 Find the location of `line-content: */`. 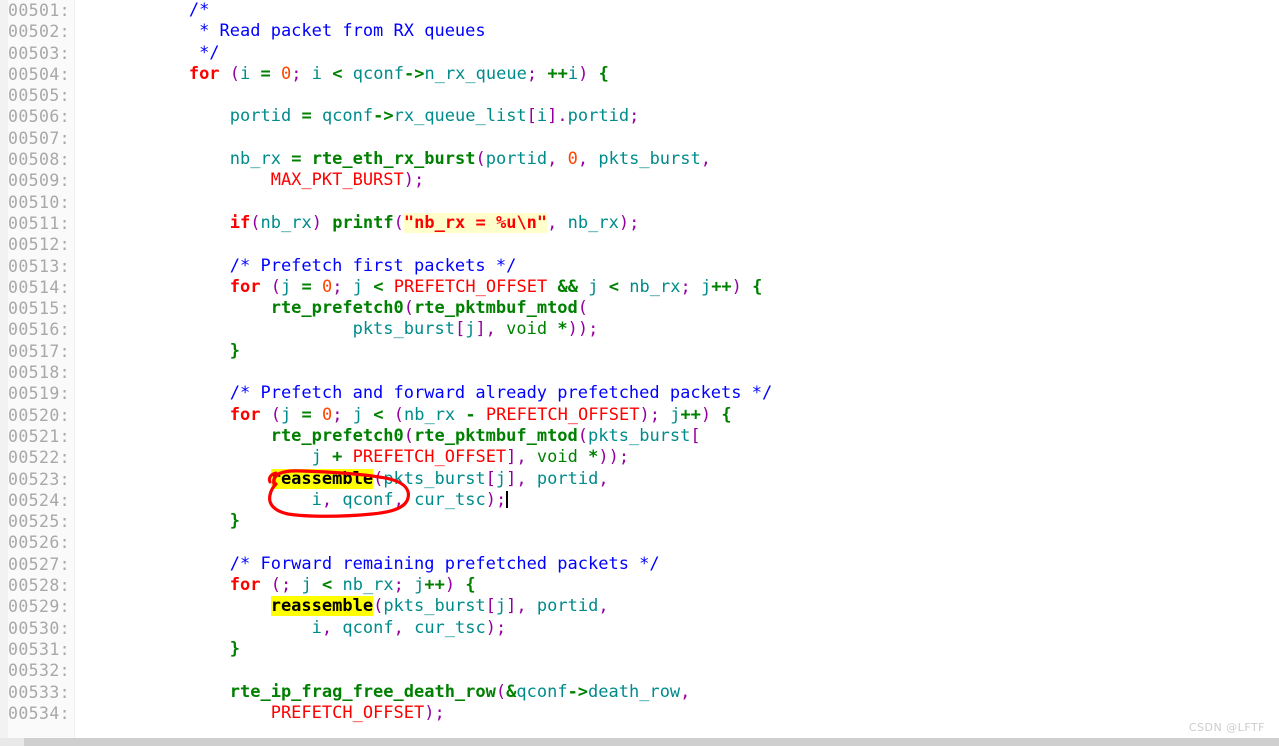

line-content: */ is located at coordinates (142, 53).